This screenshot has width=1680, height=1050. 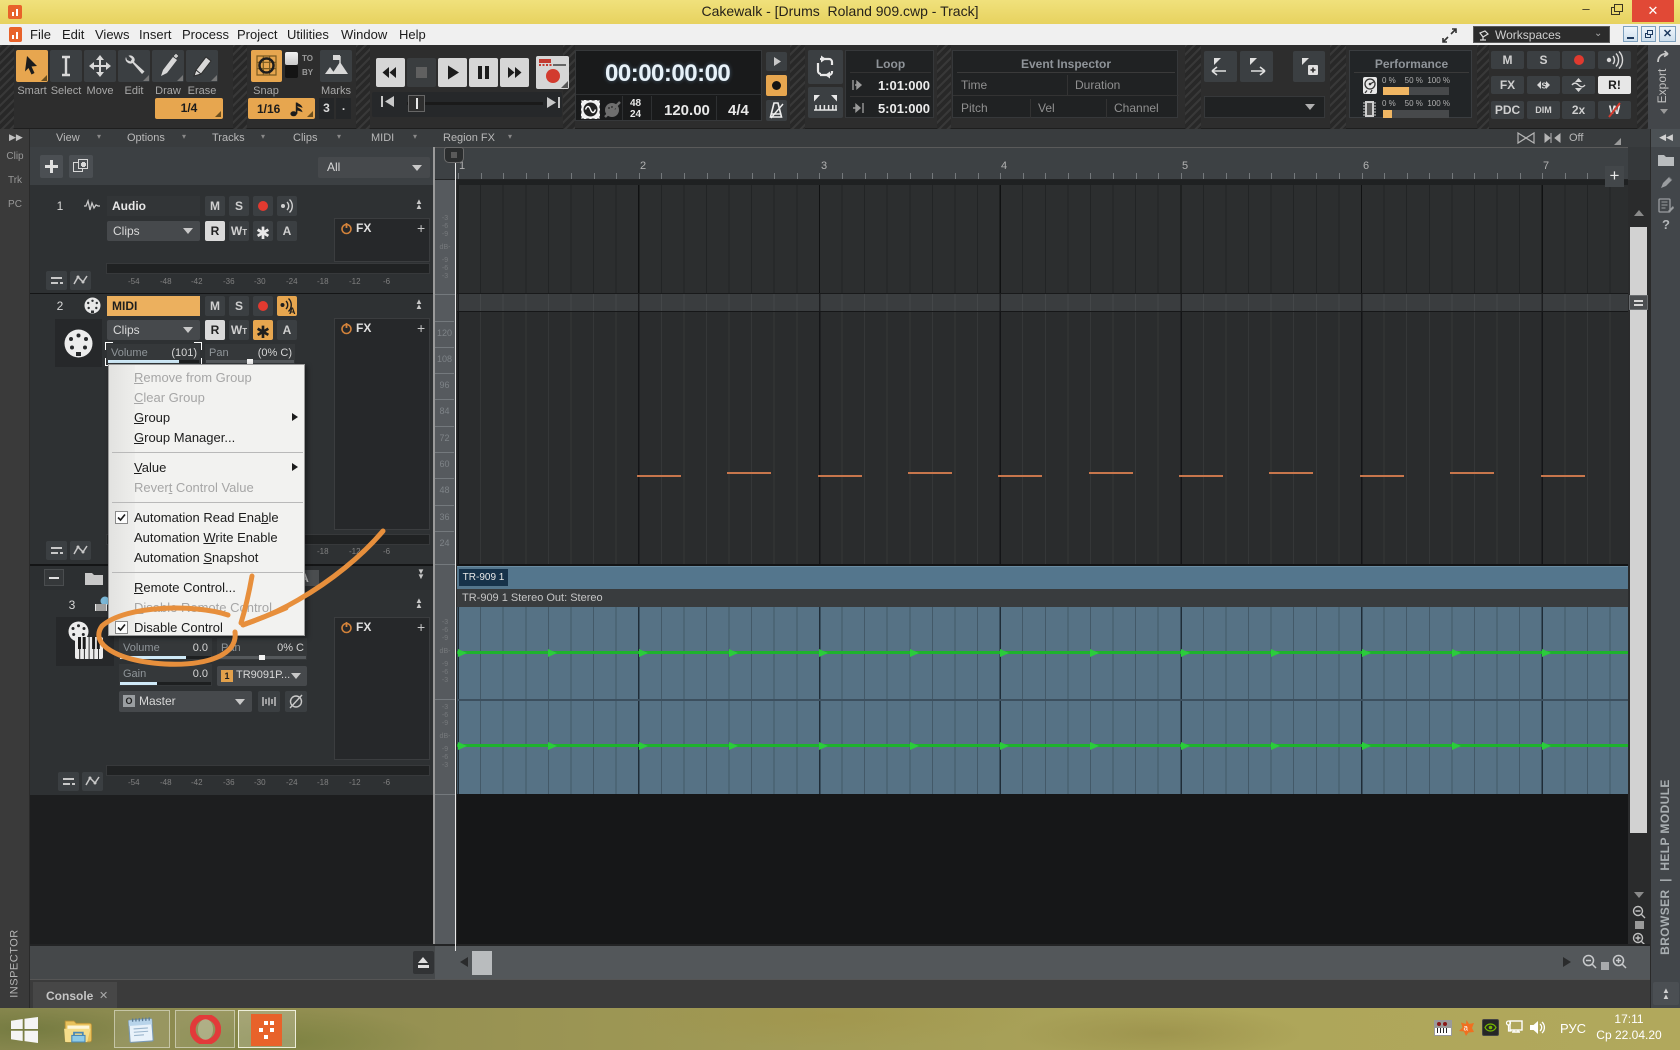 I want to click on svg-text: a, so click(x=1466, y=1028).